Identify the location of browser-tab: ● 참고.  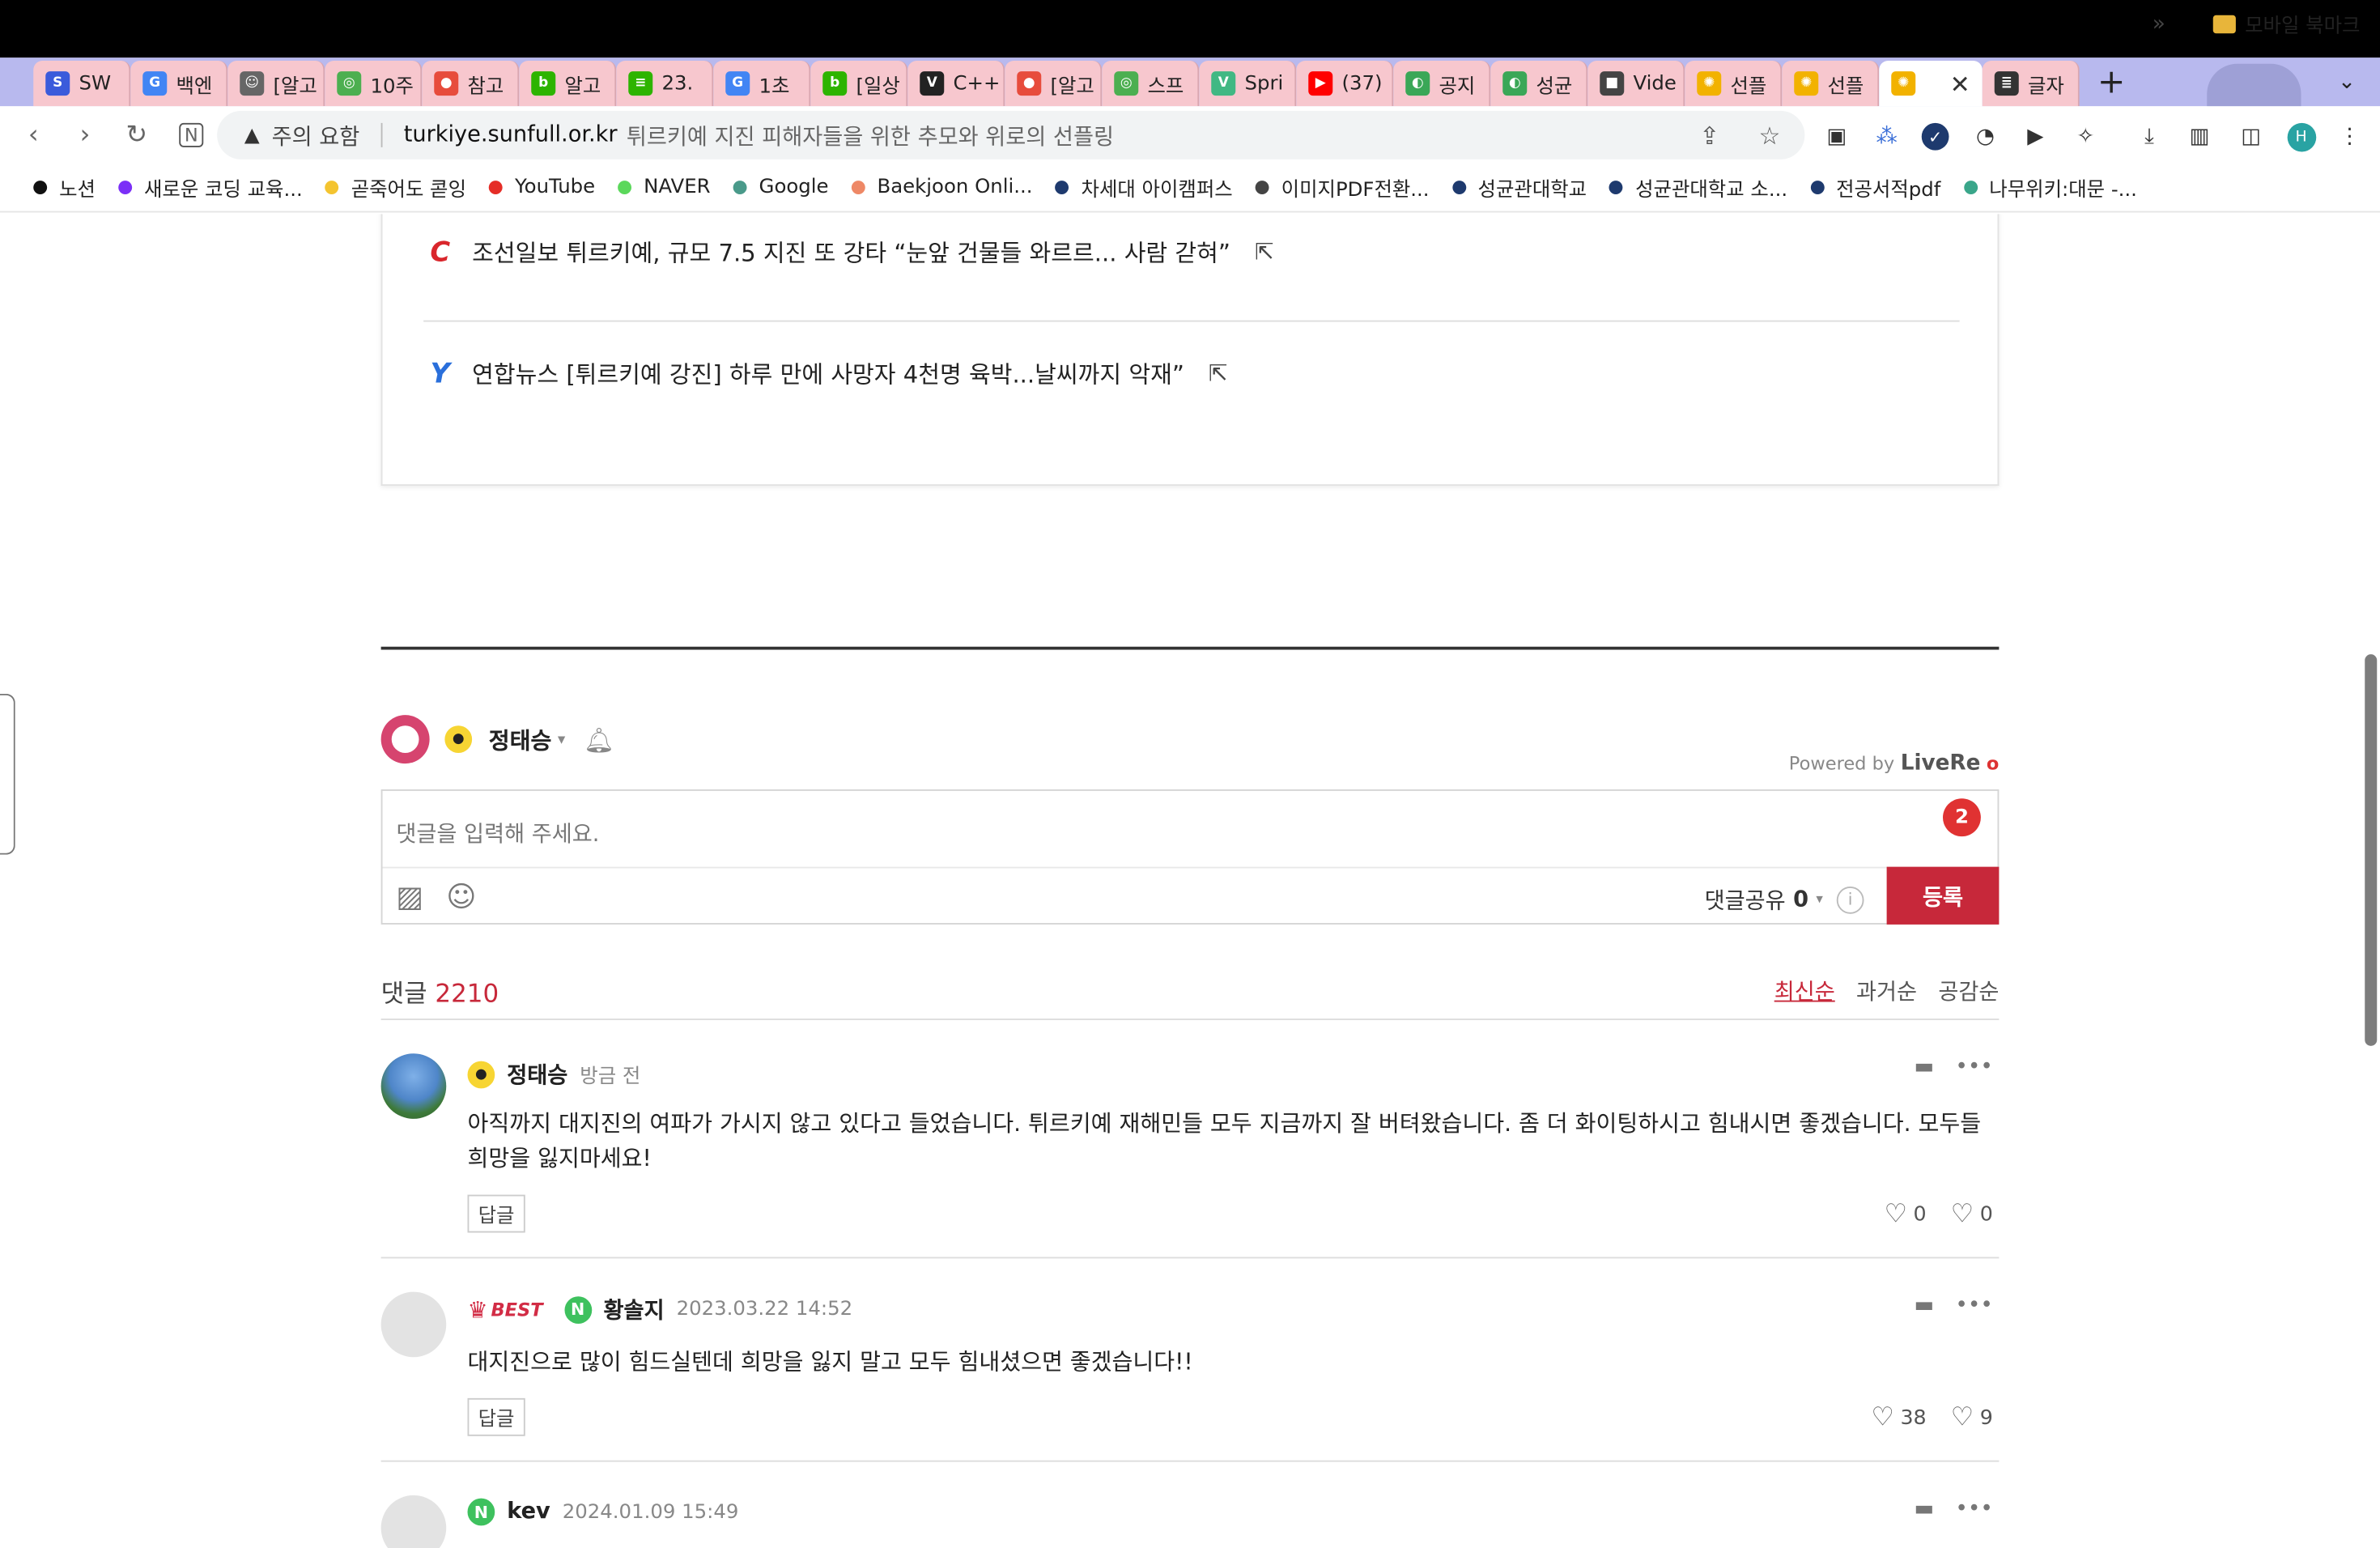
(471, 84).